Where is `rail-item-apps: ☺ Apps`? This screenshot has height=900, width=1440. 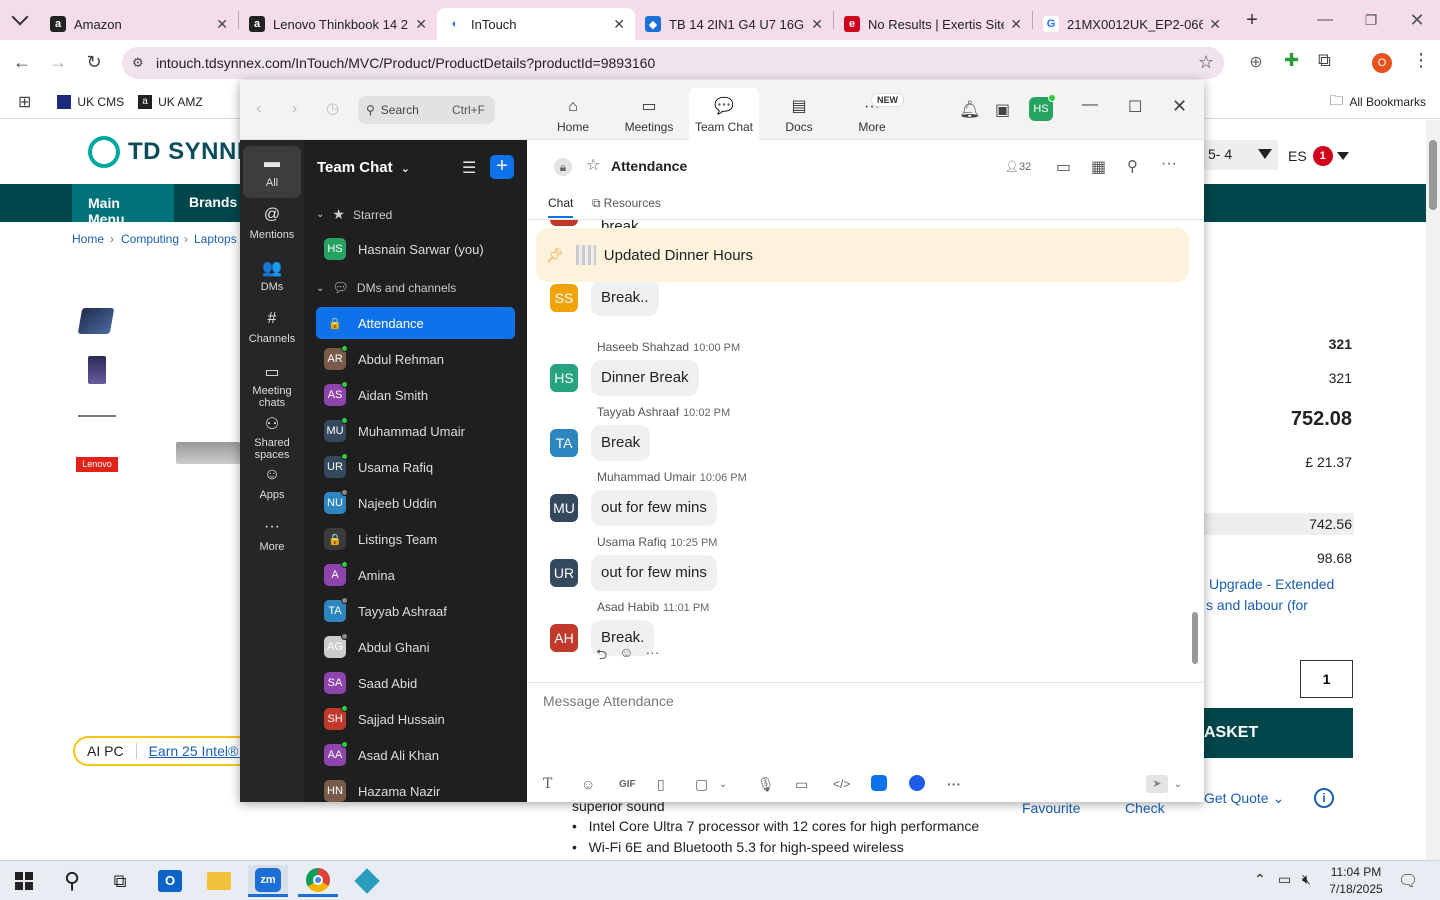
rail-item-apps: ☺ Apps is located at coordinates (272, 484).